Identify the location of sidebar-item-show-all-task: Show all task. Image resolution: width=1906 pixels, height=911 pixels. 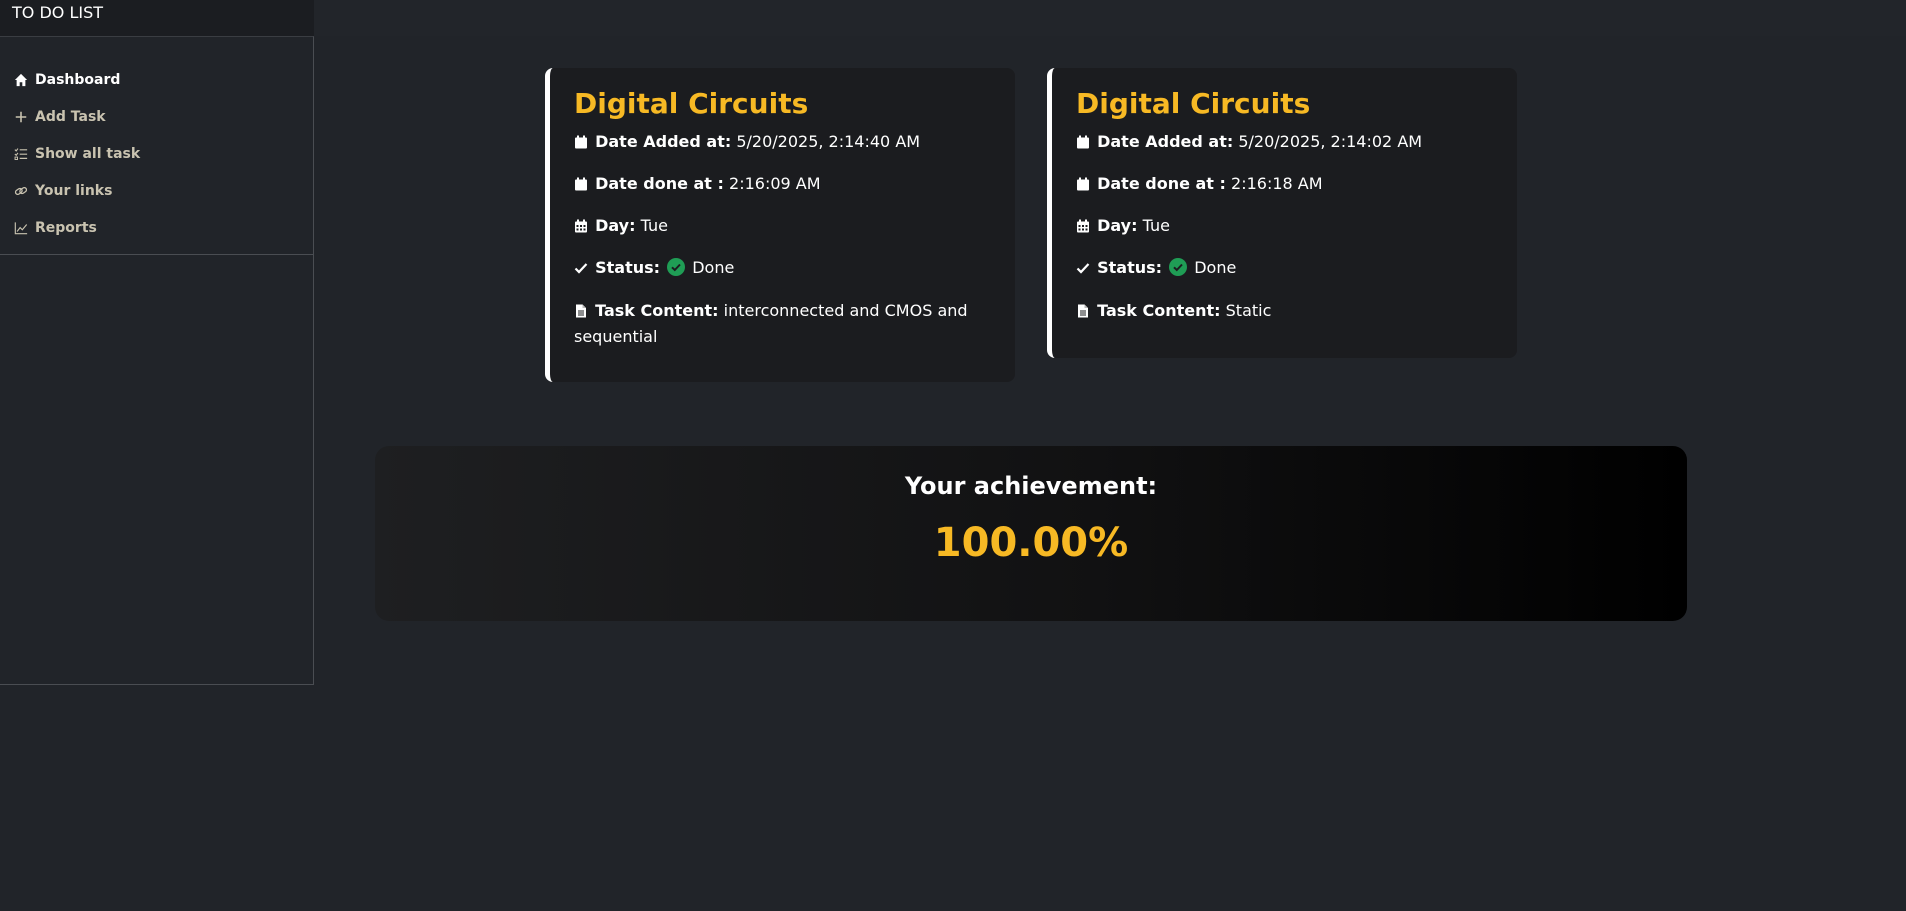
(156, 153).